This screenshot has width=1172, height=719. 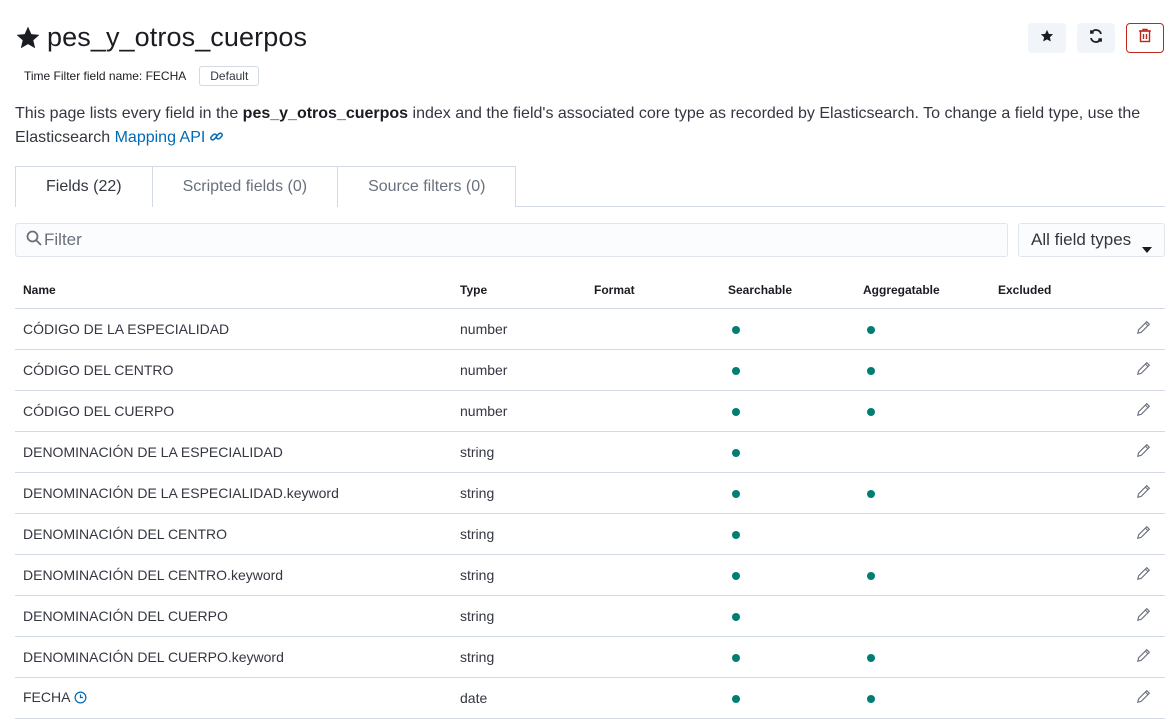 What do you see at coordinates (590, 575) in the screenshot?
I see `table-row: DENOMINACIÓN DEL CENTRO.keyword string` at bounding box center [590, 575].